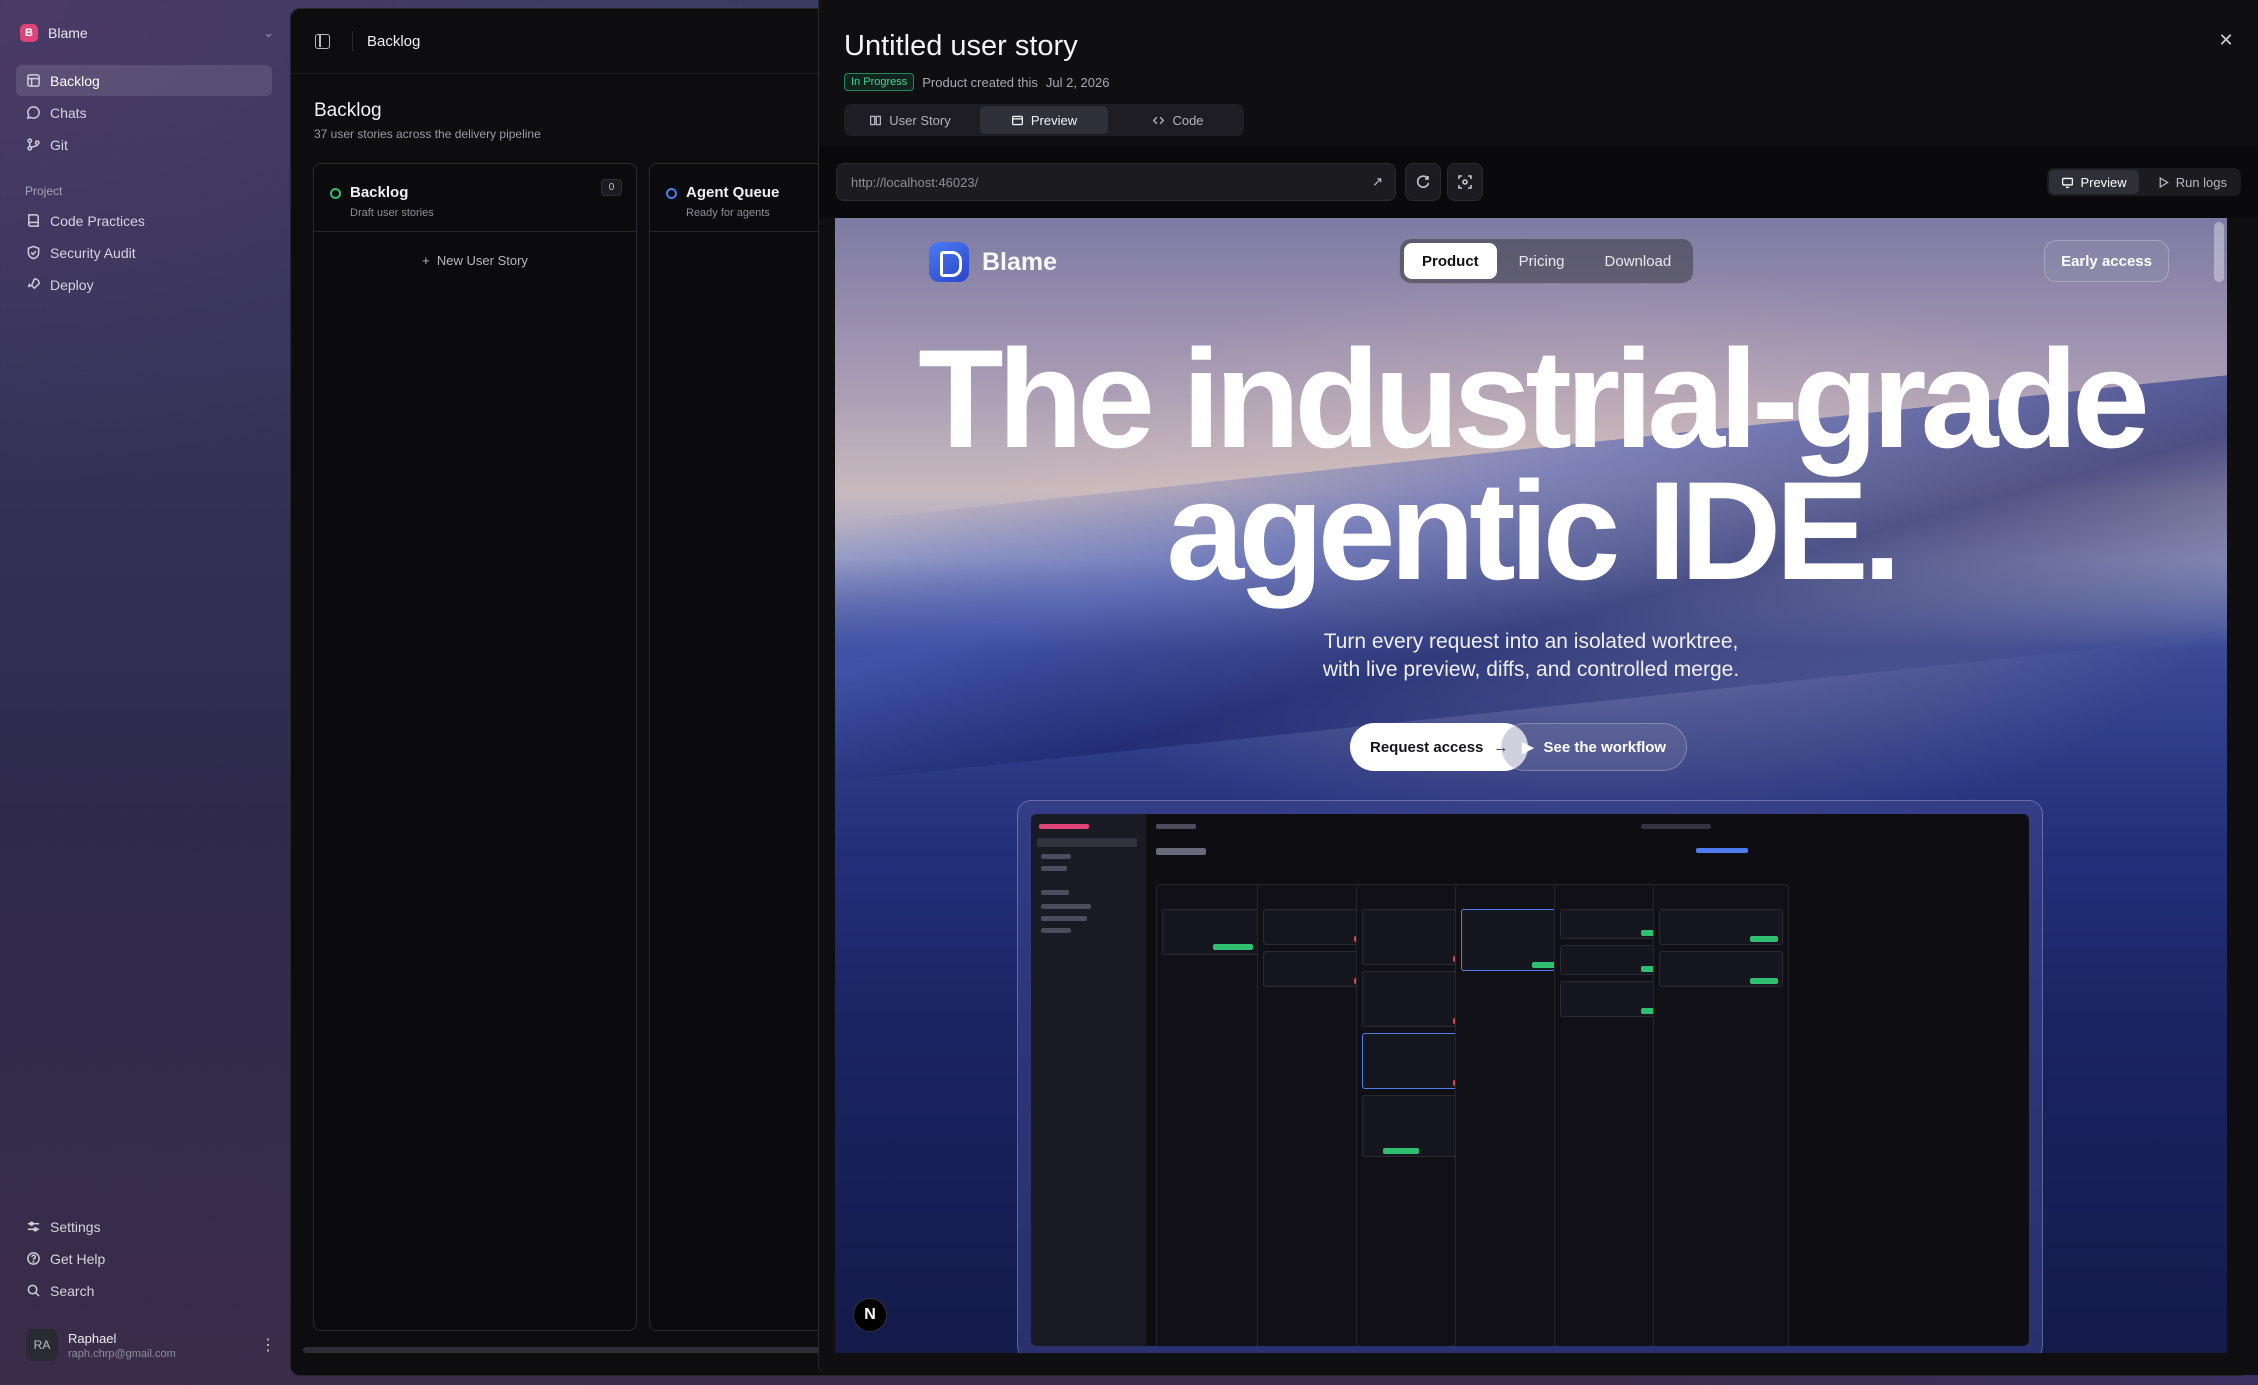  Describe the element at coordinates (870, 1315) in the screenshot. I see `dev-tools-badge: N` at that location.